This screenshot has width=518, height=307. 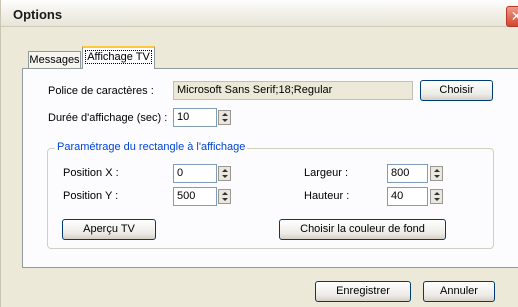 What do you see at coordinates (91, 173) in the screenshot?
I see `position-x-label: Position X :` at bounding box center [91, 173].